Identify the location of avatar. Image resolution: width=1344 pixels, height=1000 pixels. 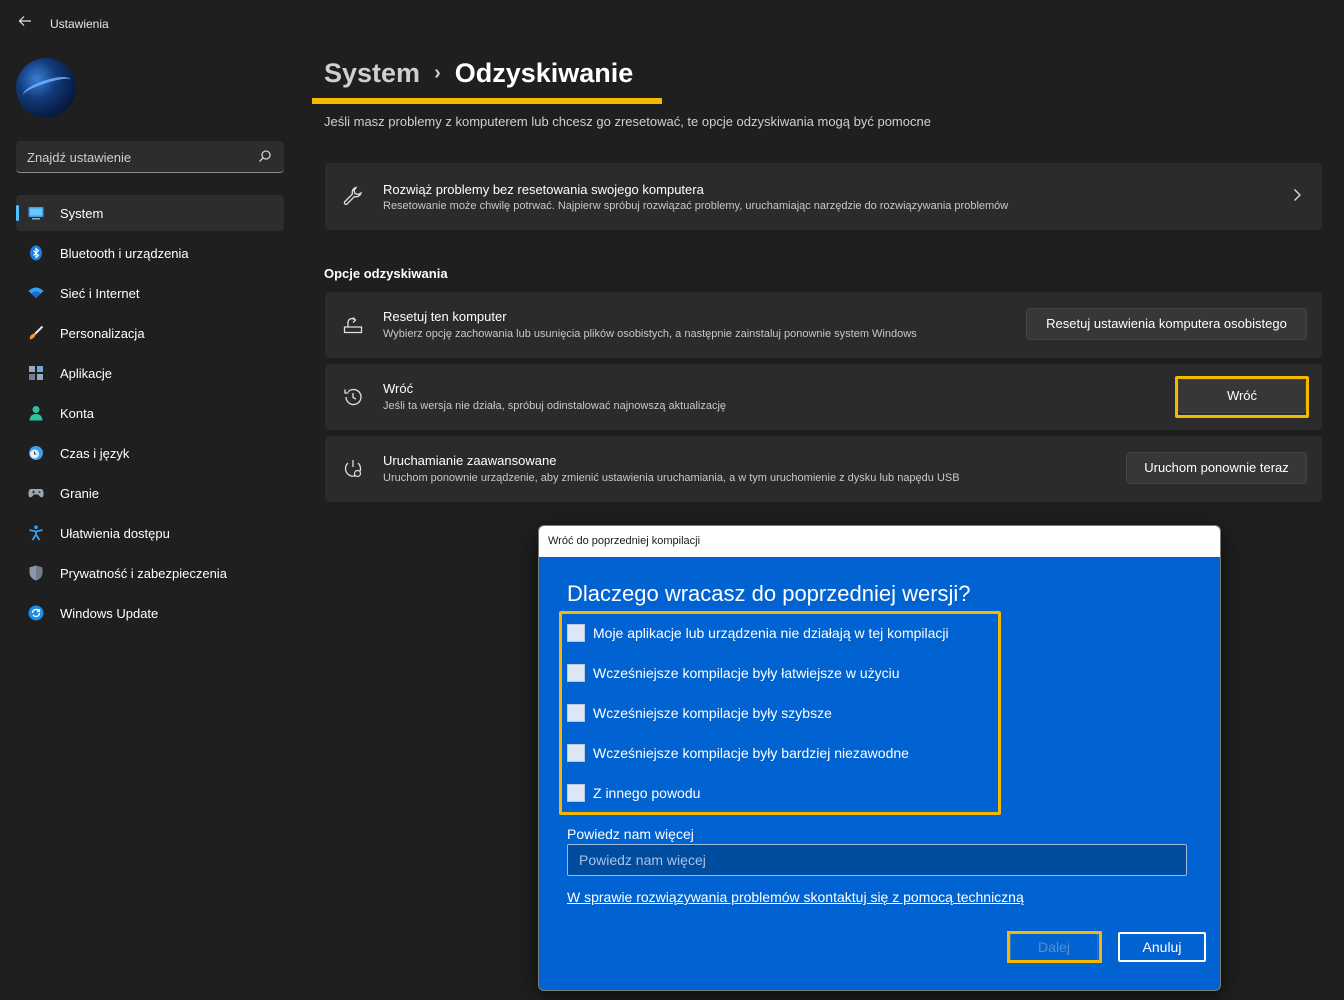
(46, 88).